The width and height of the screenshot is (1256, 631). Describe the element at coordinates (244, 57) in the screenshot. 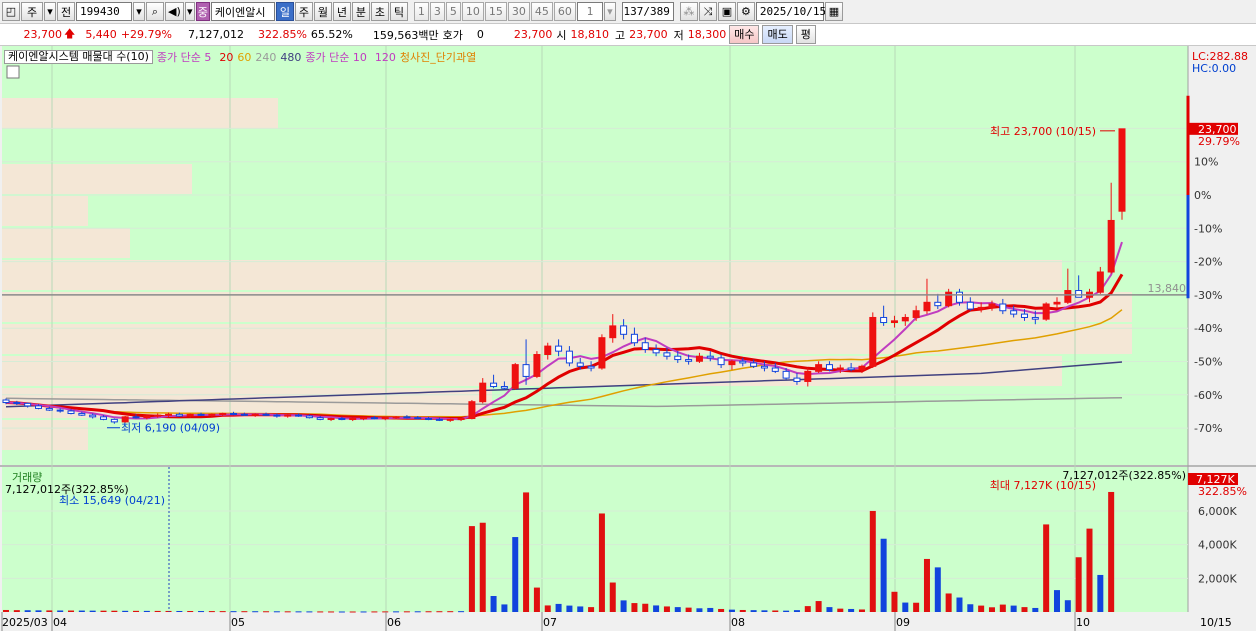

I see `legend-ma-60: 60` at that location.